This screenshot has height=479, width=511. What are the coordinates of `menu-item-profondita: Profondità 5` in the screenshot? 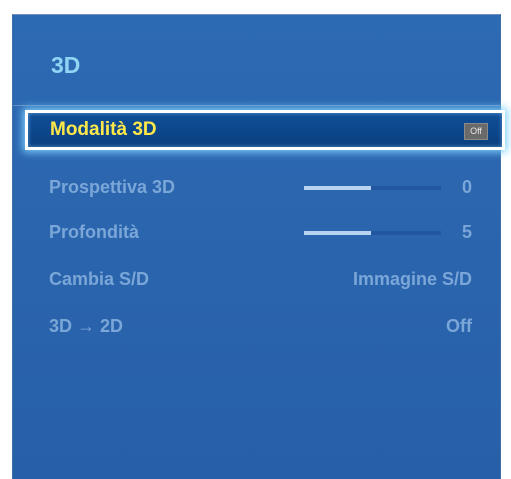 It's located at (260, 233).